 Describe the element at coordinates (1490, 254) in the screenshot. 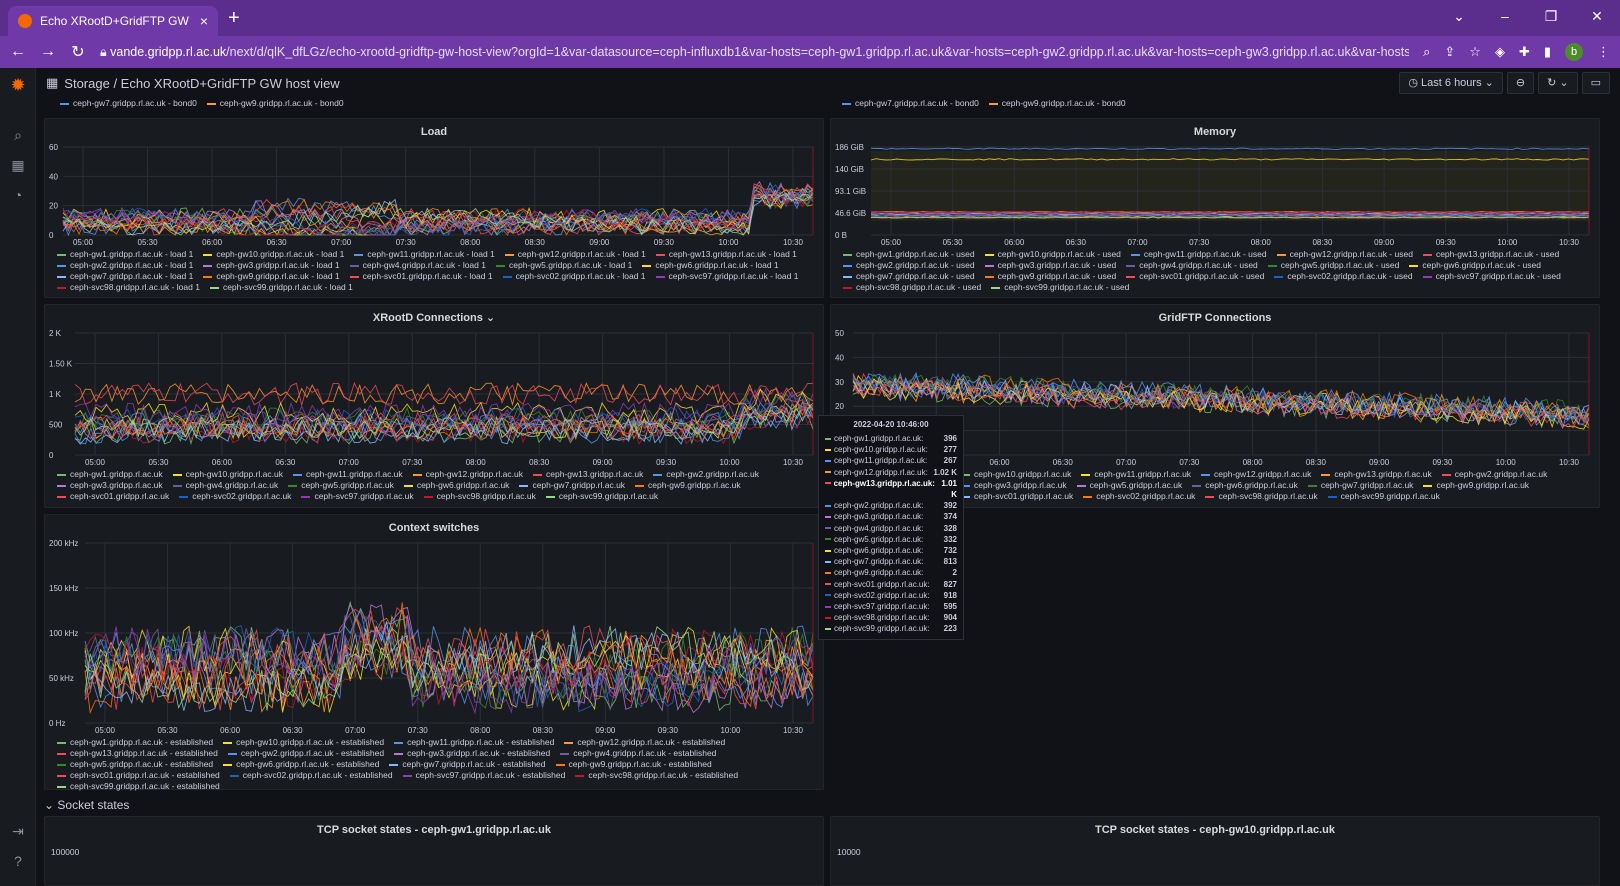

I see `legend-item: ceph-gw13.gridpp.rl.ac.uk - used` at that location.